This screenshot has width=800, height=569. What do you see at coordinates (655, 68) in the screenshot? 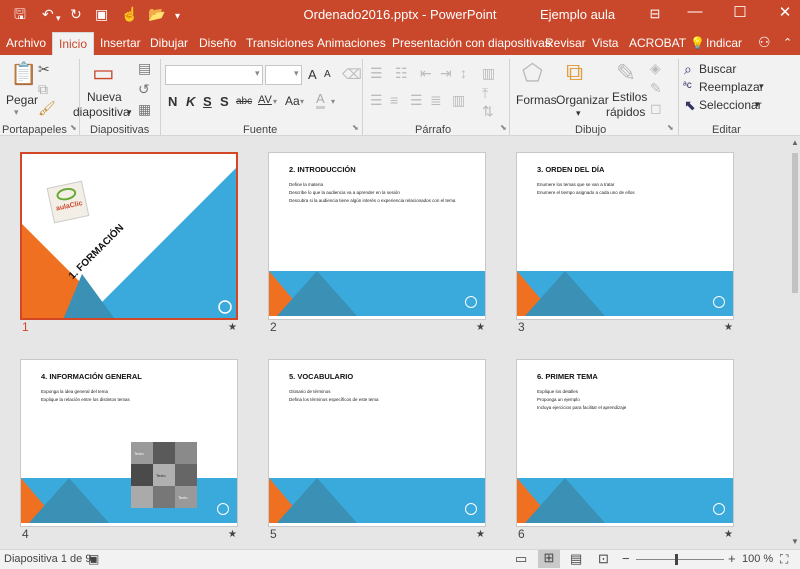
I see `shape-fill-icon: ◈` at bounding box center [655, 68].